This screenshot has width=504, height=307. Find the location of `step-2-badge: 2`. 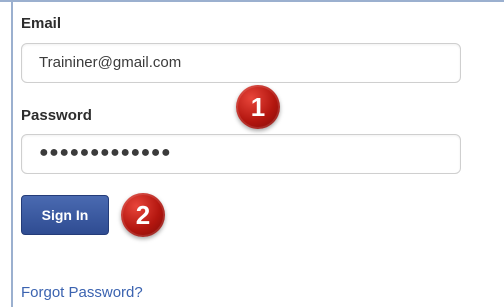

step-2-badge: 2 is located at coordinates (143, 215).